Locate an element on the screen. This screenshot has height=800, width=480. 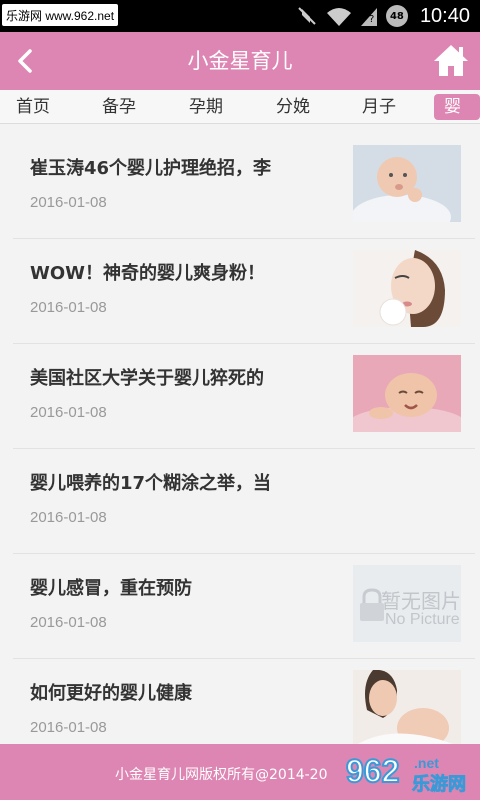
chevron-left-icon is located at coordinates (25, 61).